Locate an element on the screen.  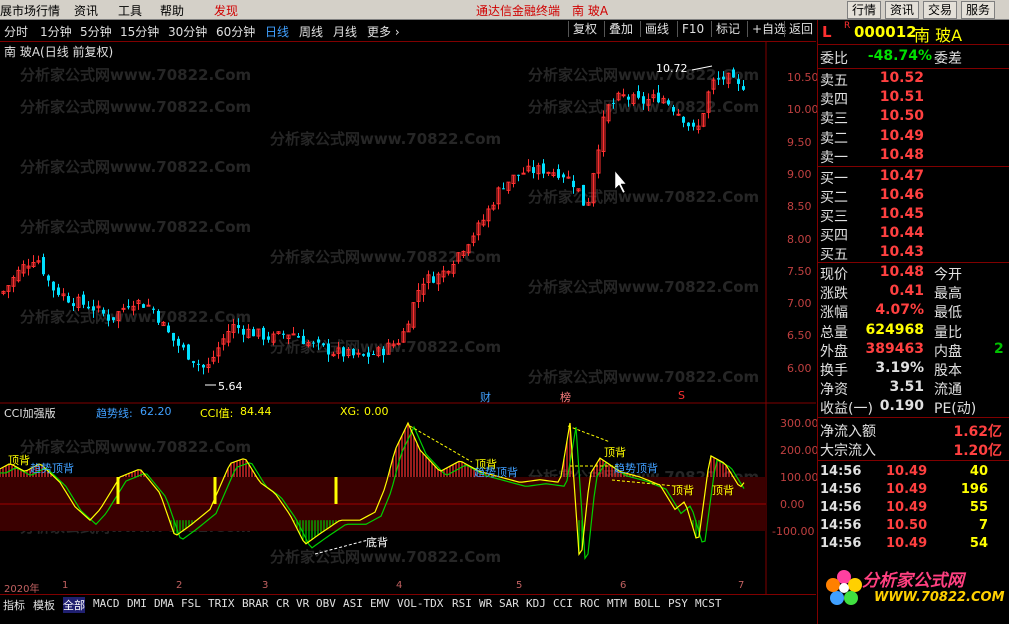
right-btn-news: 资讯 is located at coordinates (902, 10).